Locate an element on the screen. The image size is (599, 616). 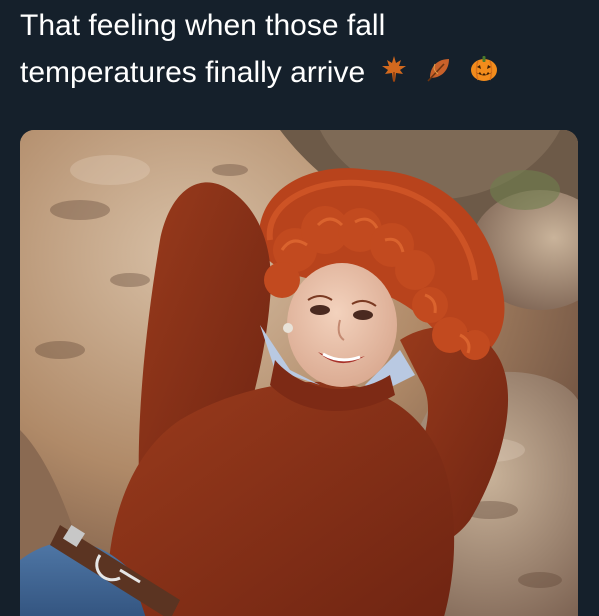
jack-o-lantern-icon is located at coordinates (484, 74).